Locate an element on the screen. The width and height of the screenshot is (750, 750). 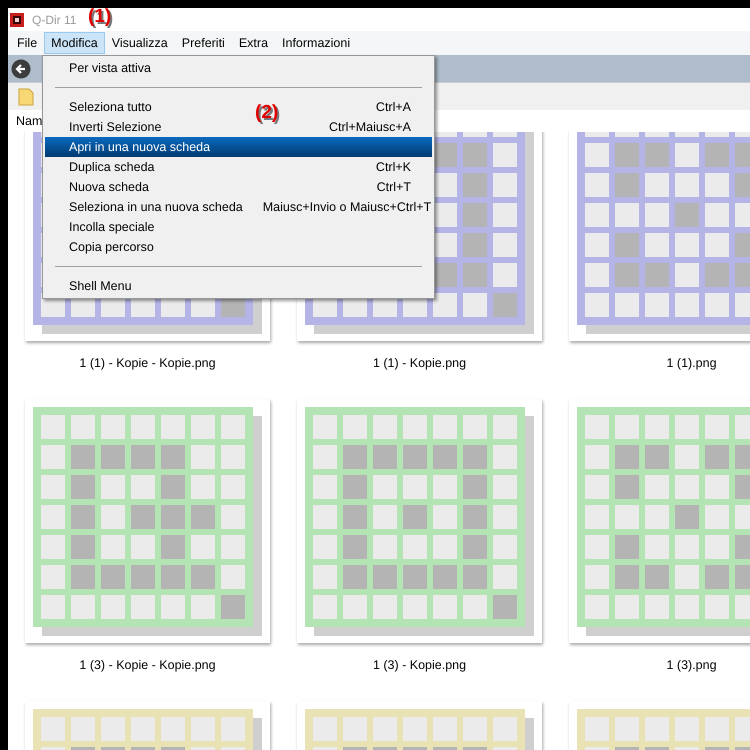
back-icon is located at coordinates (21, 68).